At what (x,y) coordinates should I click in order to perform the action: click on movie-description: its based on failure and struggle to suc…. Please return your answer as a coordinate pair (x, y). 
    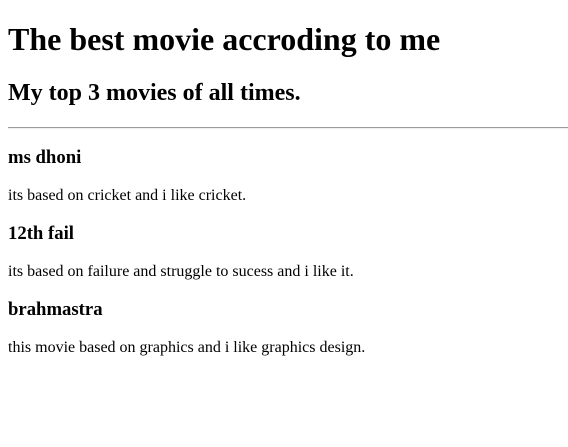
    Looking at the image, I should click on (181, 271).